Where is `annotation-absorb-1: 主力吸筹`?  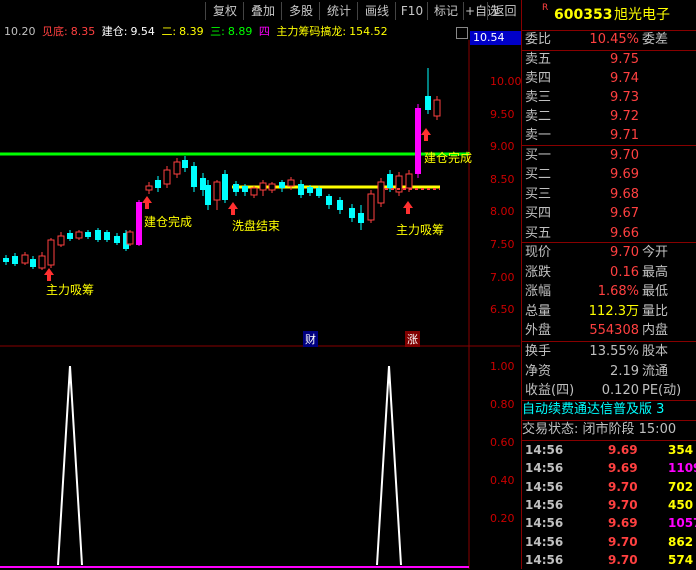 annotation-absorb-1: 主力吸筹 is located at coordinates (70, 290).